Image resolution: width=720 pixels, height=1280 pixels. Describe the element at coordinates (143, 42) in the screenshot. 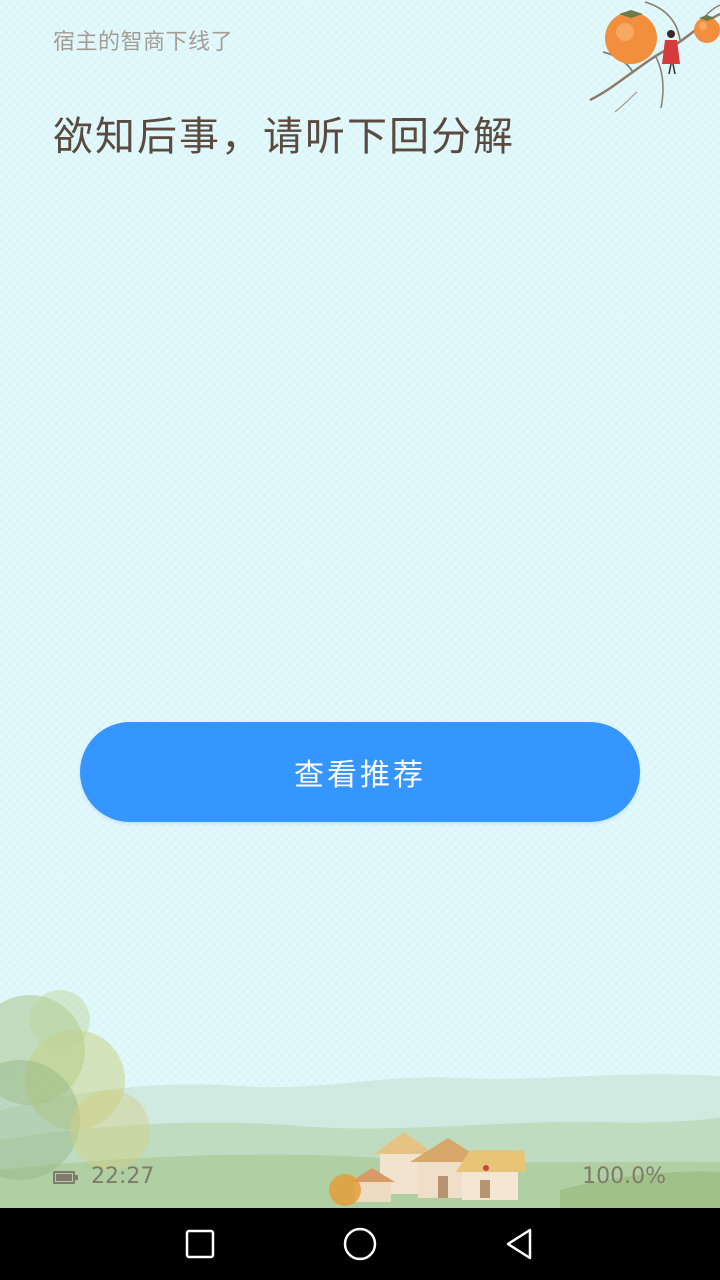

I see `book-title: 宿主的智商下线了` at that location.